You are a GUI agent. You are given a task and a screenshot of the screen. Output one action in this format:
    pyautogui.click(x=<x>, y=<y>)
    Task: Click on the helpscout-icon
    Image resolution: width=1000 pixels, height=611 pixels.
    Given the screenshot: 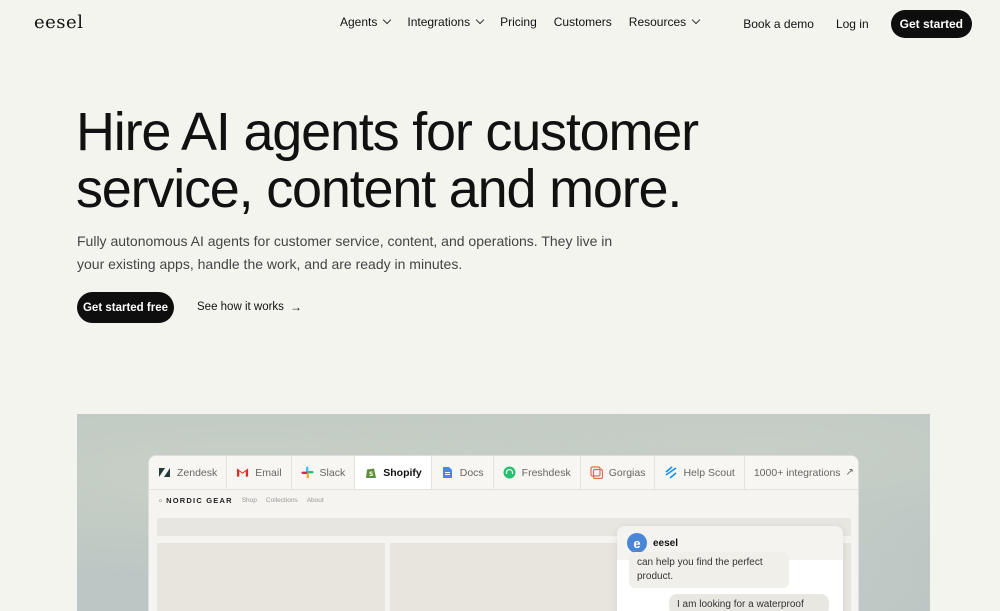 What is the action you would take?
    pyautogui.click(x=670, y=472)
    